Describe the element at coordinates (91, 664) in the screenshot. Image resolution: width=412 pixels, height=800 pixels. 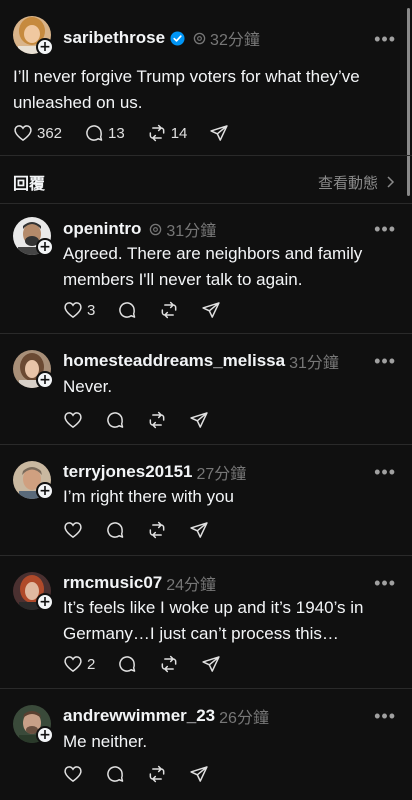
I see `like-count: 2` at that location.